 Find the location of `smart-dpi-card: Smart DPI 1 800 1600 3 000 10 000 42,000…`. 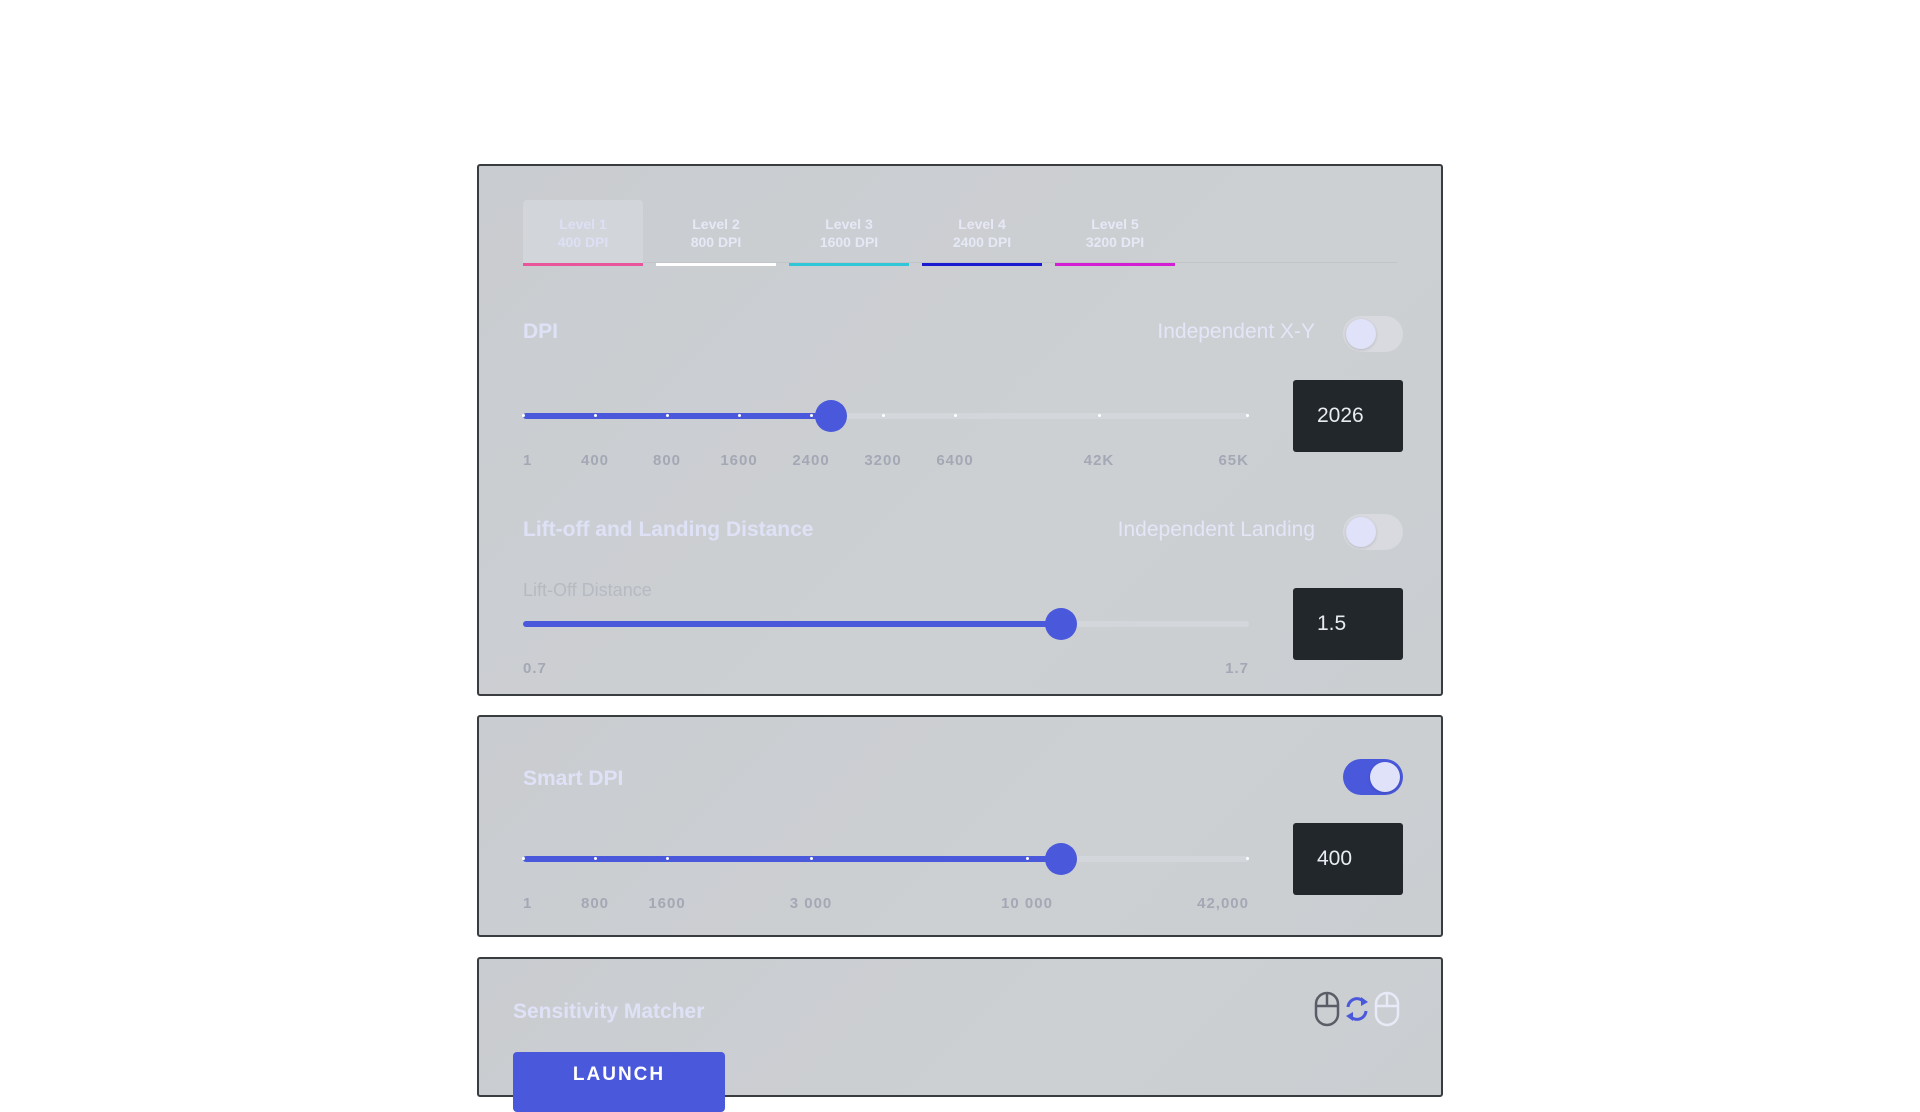

smart-dpi-card: Smart DPI 1 800 1600 3 000 10 000 42,000… is located at coordinates (960, 826).